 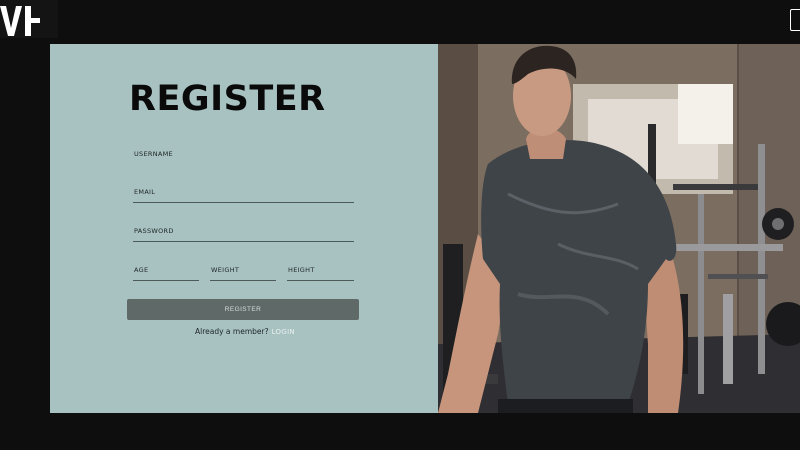 I want to click on login-link: LOGIN, so click(x=283, y=332).